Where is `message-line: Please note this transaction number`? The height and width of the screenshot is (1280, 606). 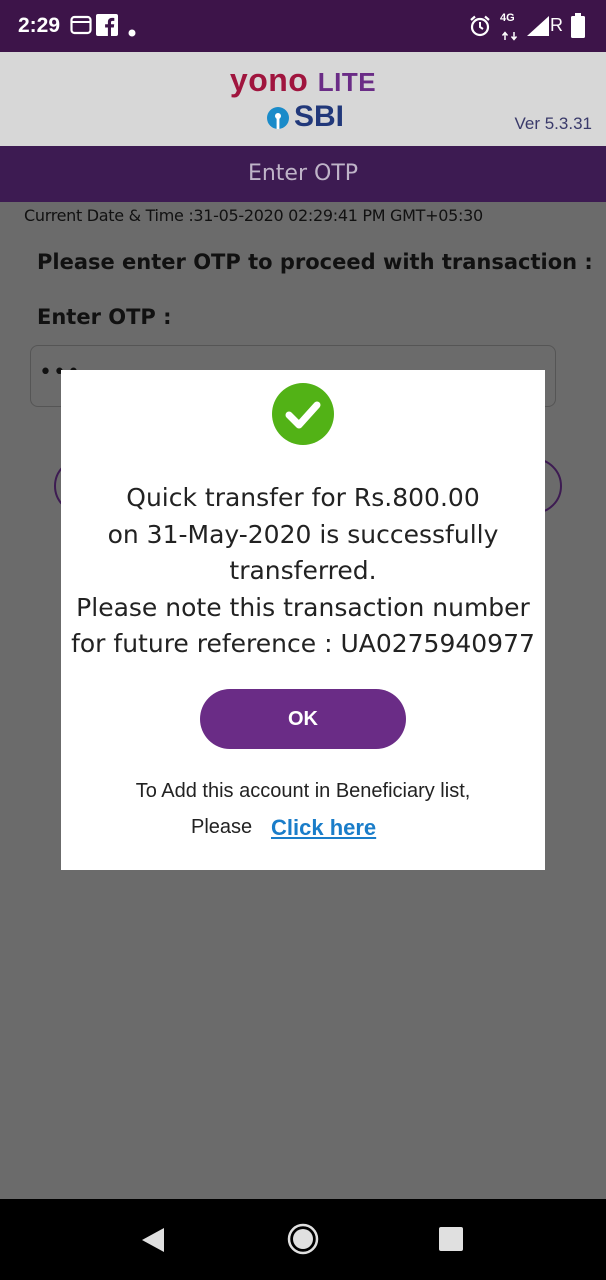
message-line: Please note this transaction number is located at coordinates (303, 607).